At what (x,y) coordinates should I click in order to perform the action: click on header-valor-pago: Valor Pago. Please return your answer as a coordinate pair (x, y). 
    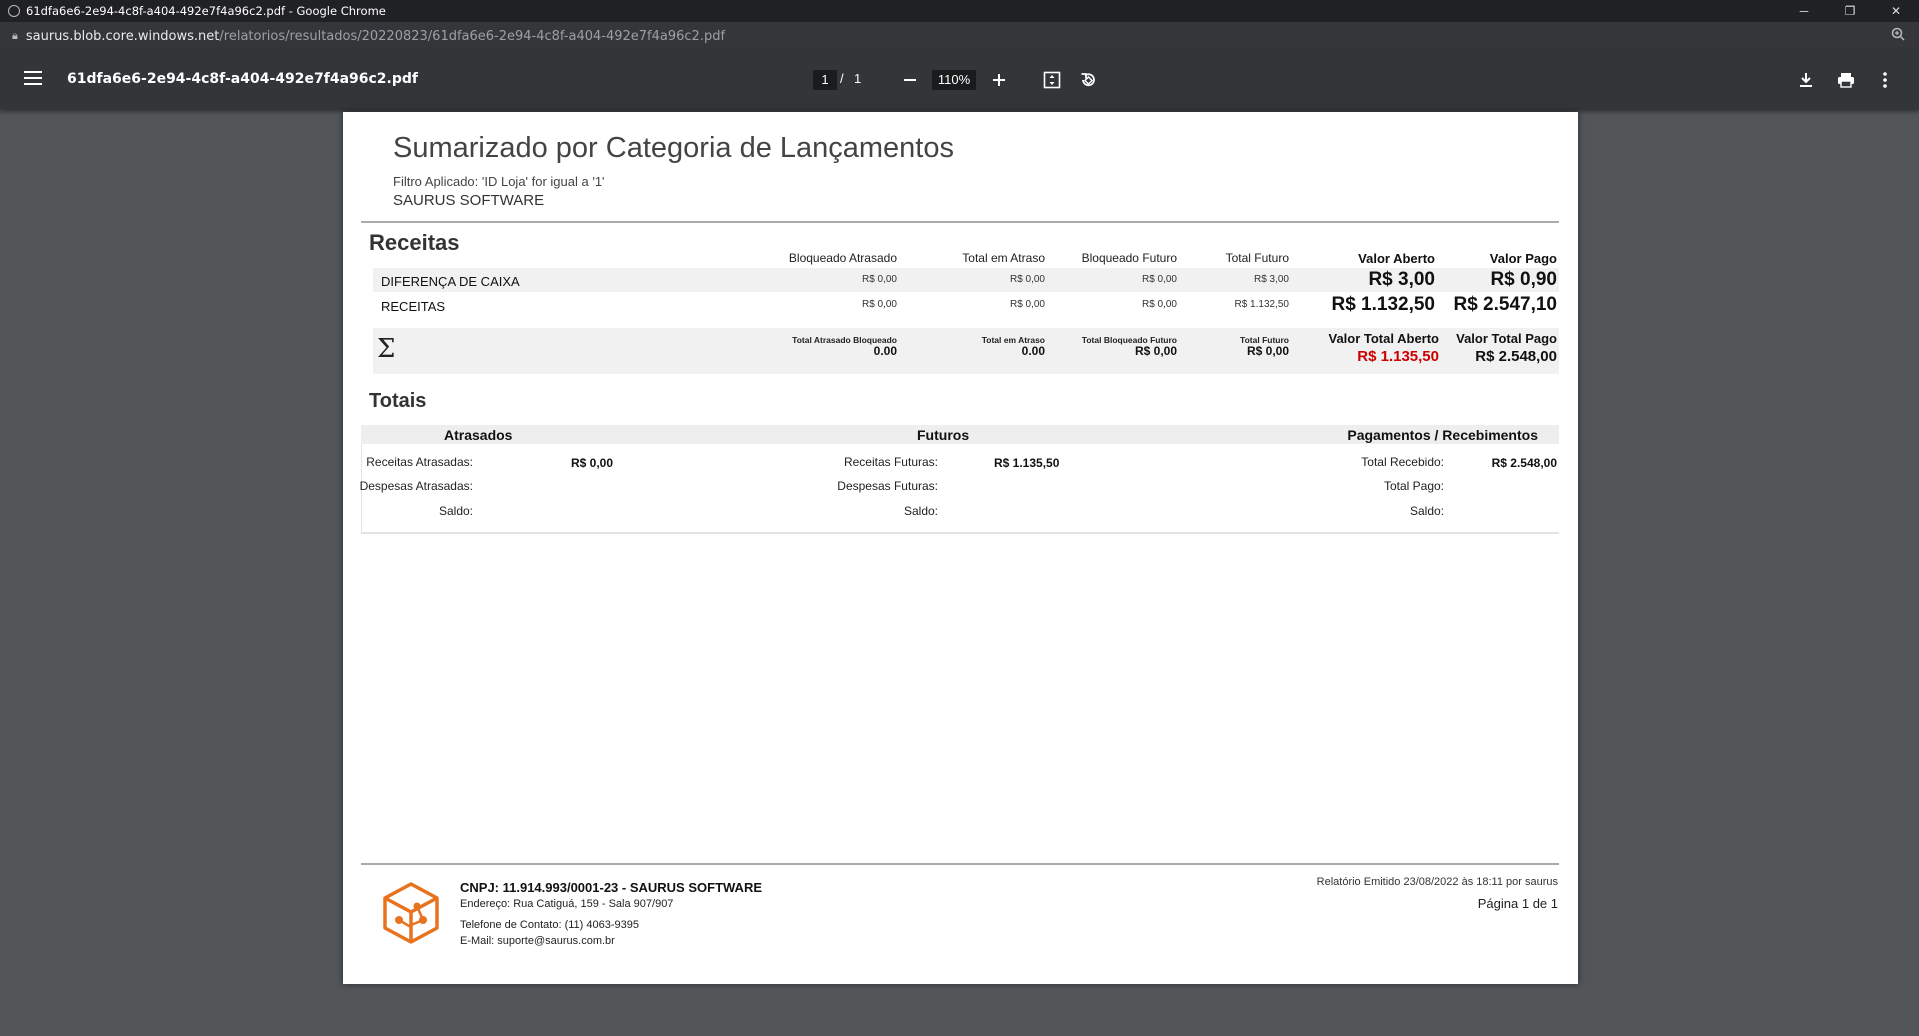
    Looking at the image, I should click on (1523, 258).